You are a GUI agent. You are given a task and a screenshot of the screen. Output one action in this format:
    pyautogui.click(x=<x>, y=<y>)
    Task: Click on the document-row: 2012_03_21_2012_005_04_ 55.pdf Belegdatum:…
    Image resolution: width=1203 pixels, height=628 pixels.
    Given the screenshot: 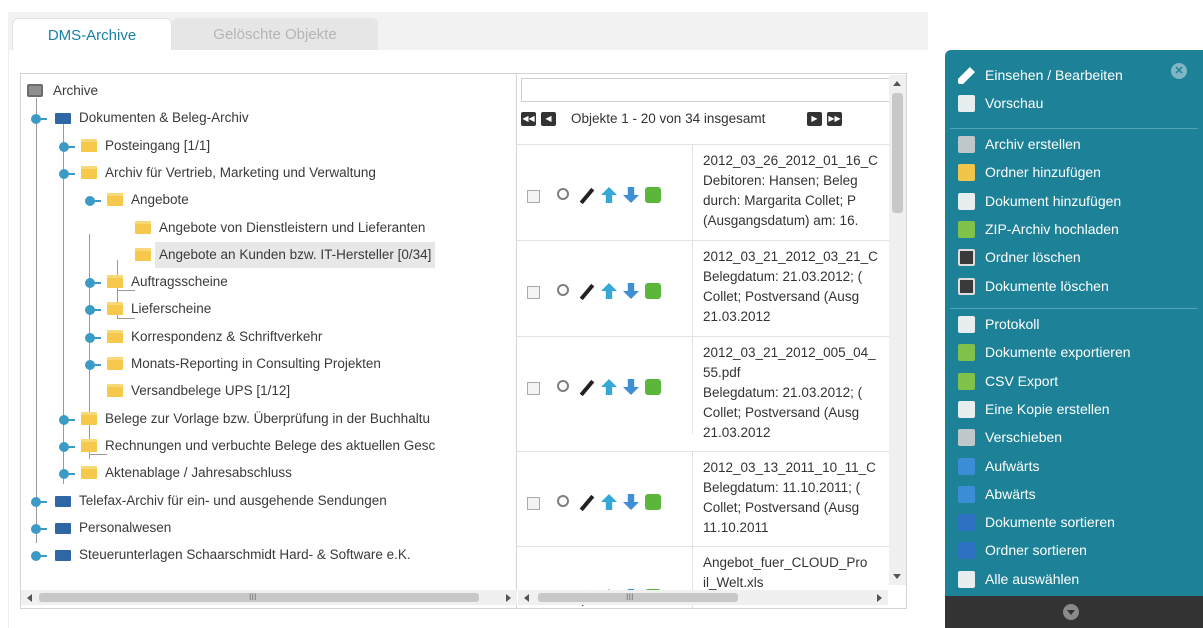 What is the action you would take?
    pyautogui.click(x=703, y=388)
    